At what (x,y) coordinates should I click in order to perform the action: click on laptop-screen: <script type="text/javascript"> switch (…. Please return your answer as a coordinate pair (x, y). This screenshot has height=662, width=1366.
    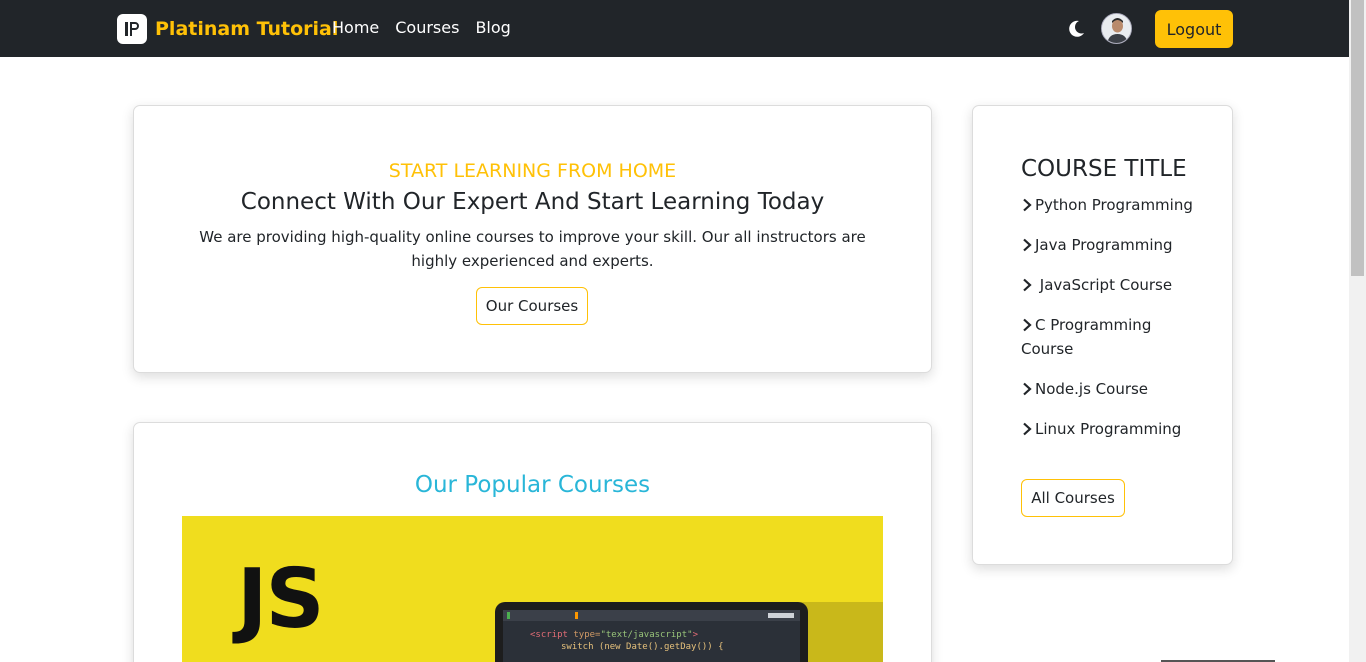
    Looking at the image, I should click on (651, 636).